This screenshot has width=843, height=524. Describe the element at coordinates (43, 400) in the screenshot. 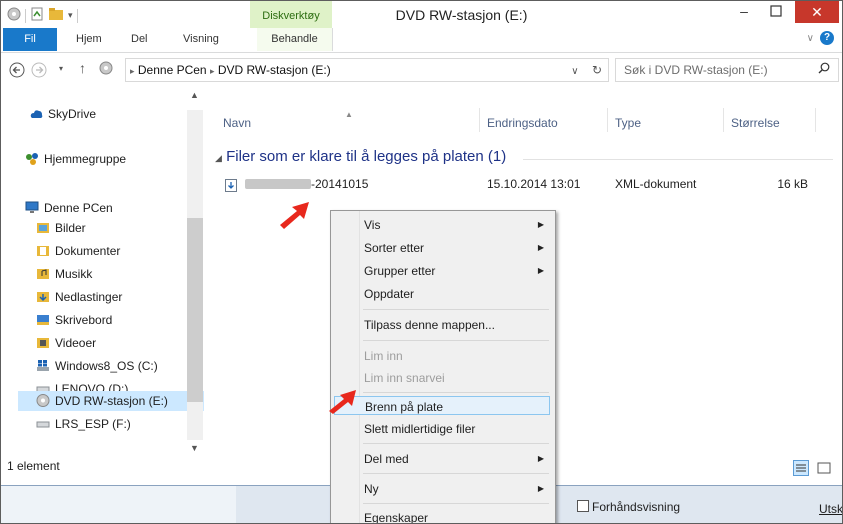

I see `dvd-drive-icon` at that location.